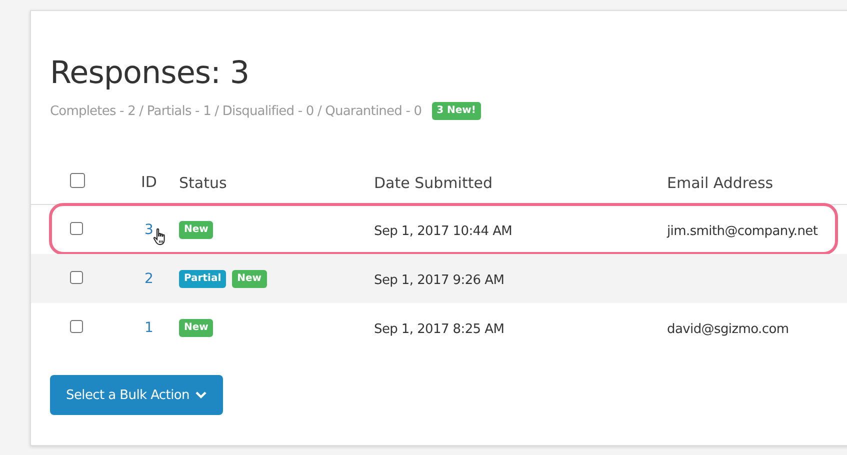 The image size is (847, 455). Describe the element at coordinates (149, 230) in the screenshot. I see `response-id-link: 3` at that location.